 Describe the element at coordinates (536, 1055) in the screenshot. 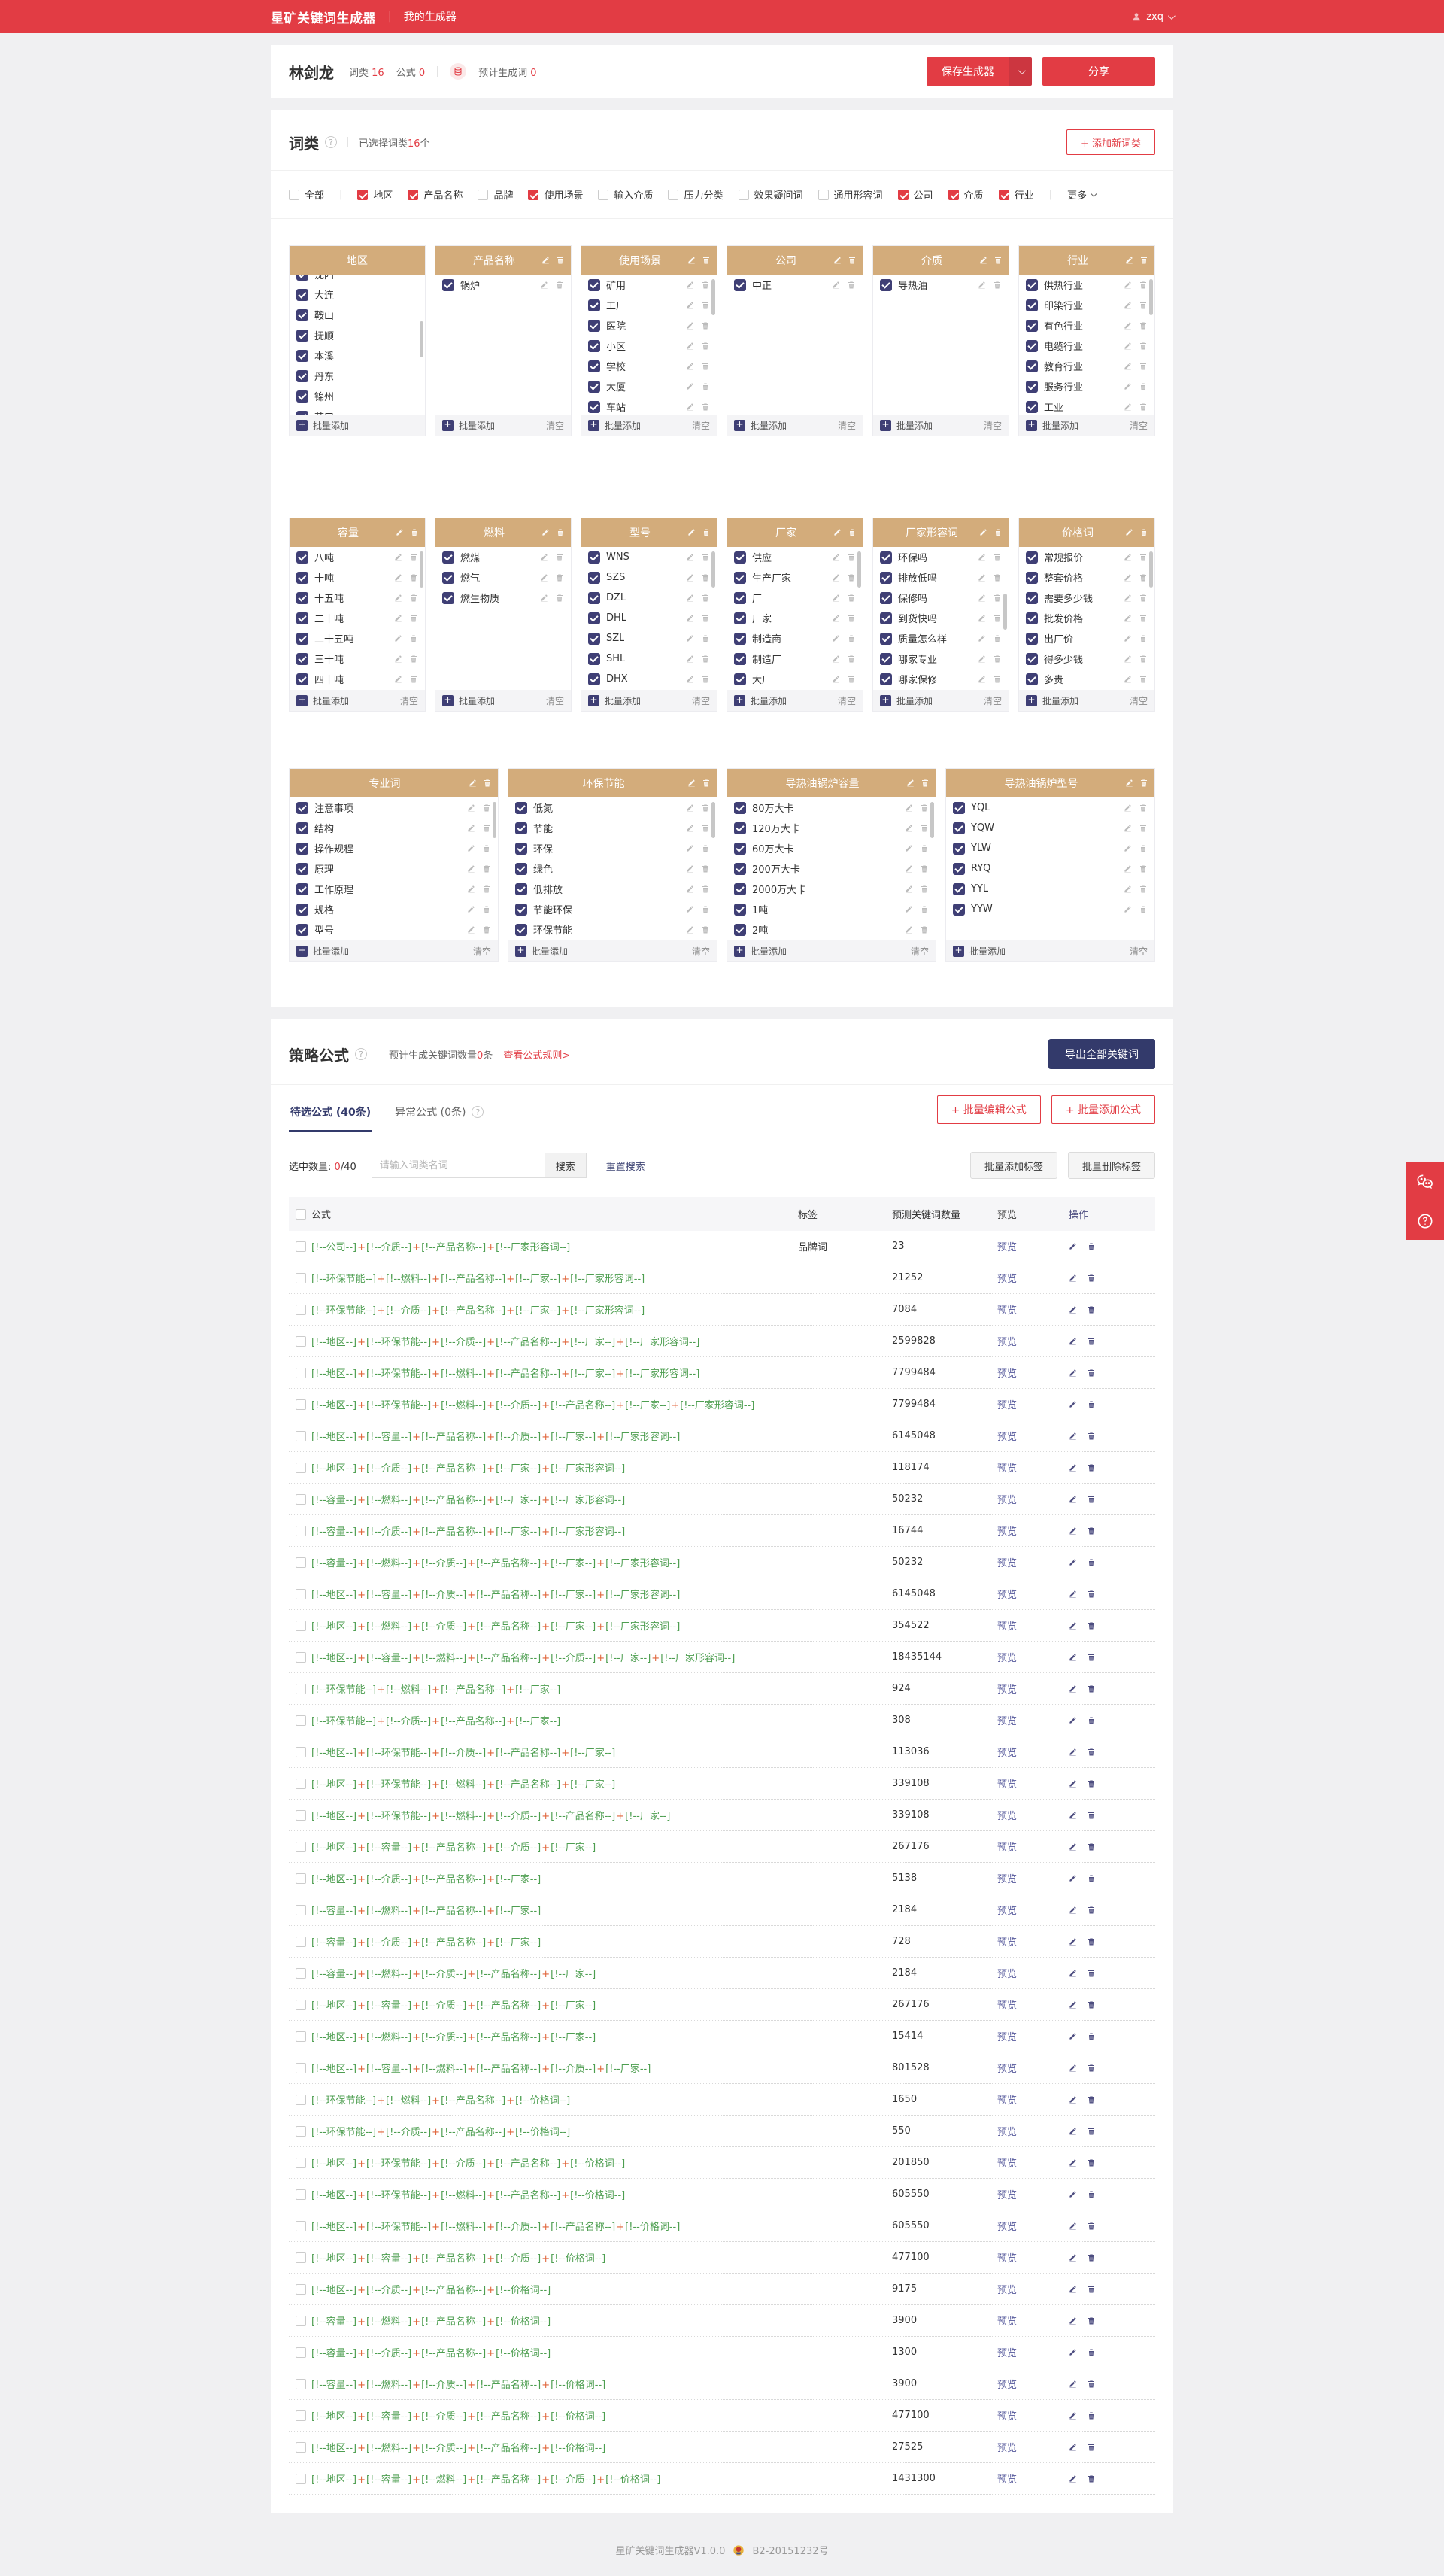

I see `formula-rules-link: 查看公式规则>` at that location.